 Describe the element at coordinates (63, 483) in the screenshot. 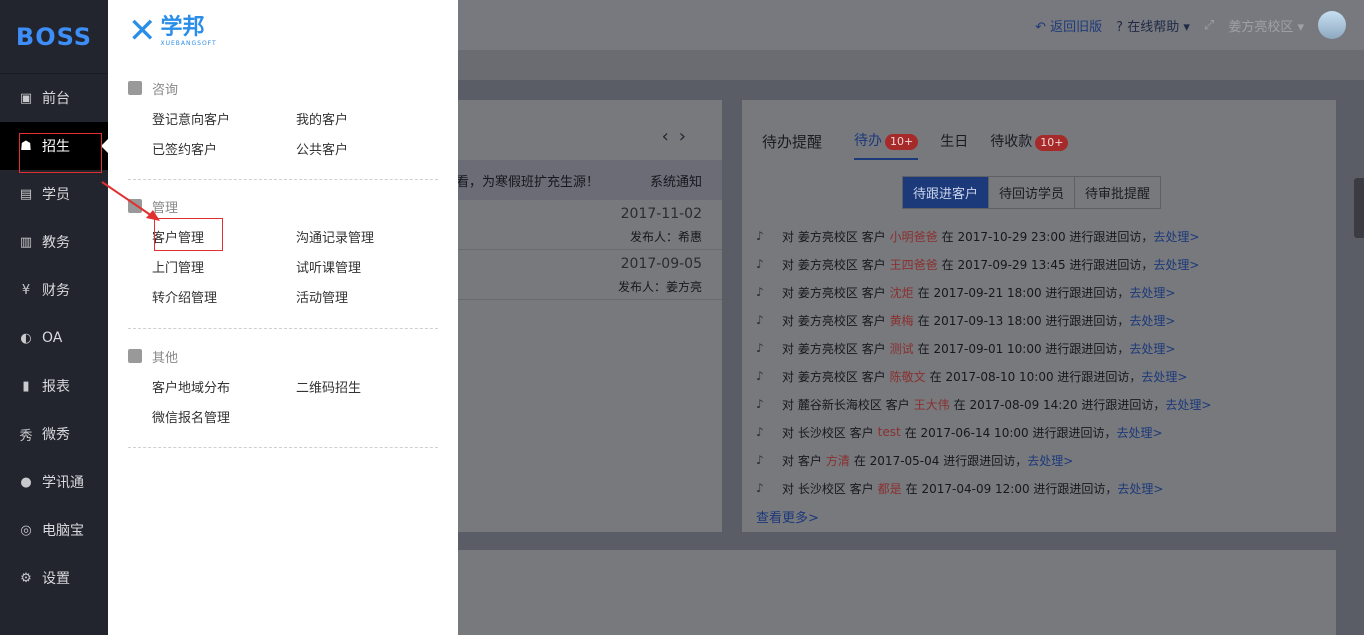

I see `sidebar-item-label: 学讯通` at that location.